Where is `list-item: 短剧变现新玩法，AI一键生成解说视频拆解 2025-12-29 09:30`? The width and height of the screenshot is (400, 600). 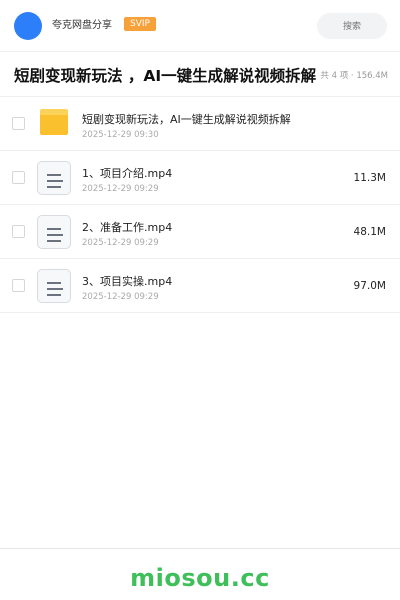 list-item: 短剧变现新玩法，AI一键生成解说视频拆解 2025-12-29 09:30 is located at coordinates (200, 124).